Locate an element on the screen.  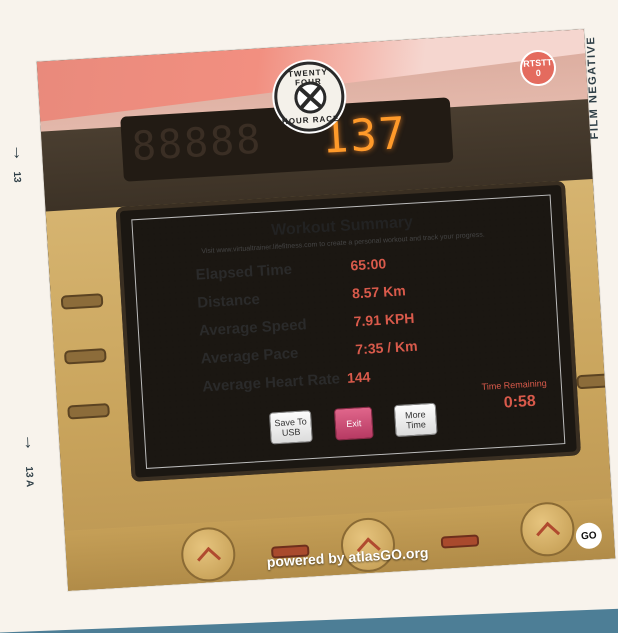
more-time-button: More Time is located at coordinates (415, 420).